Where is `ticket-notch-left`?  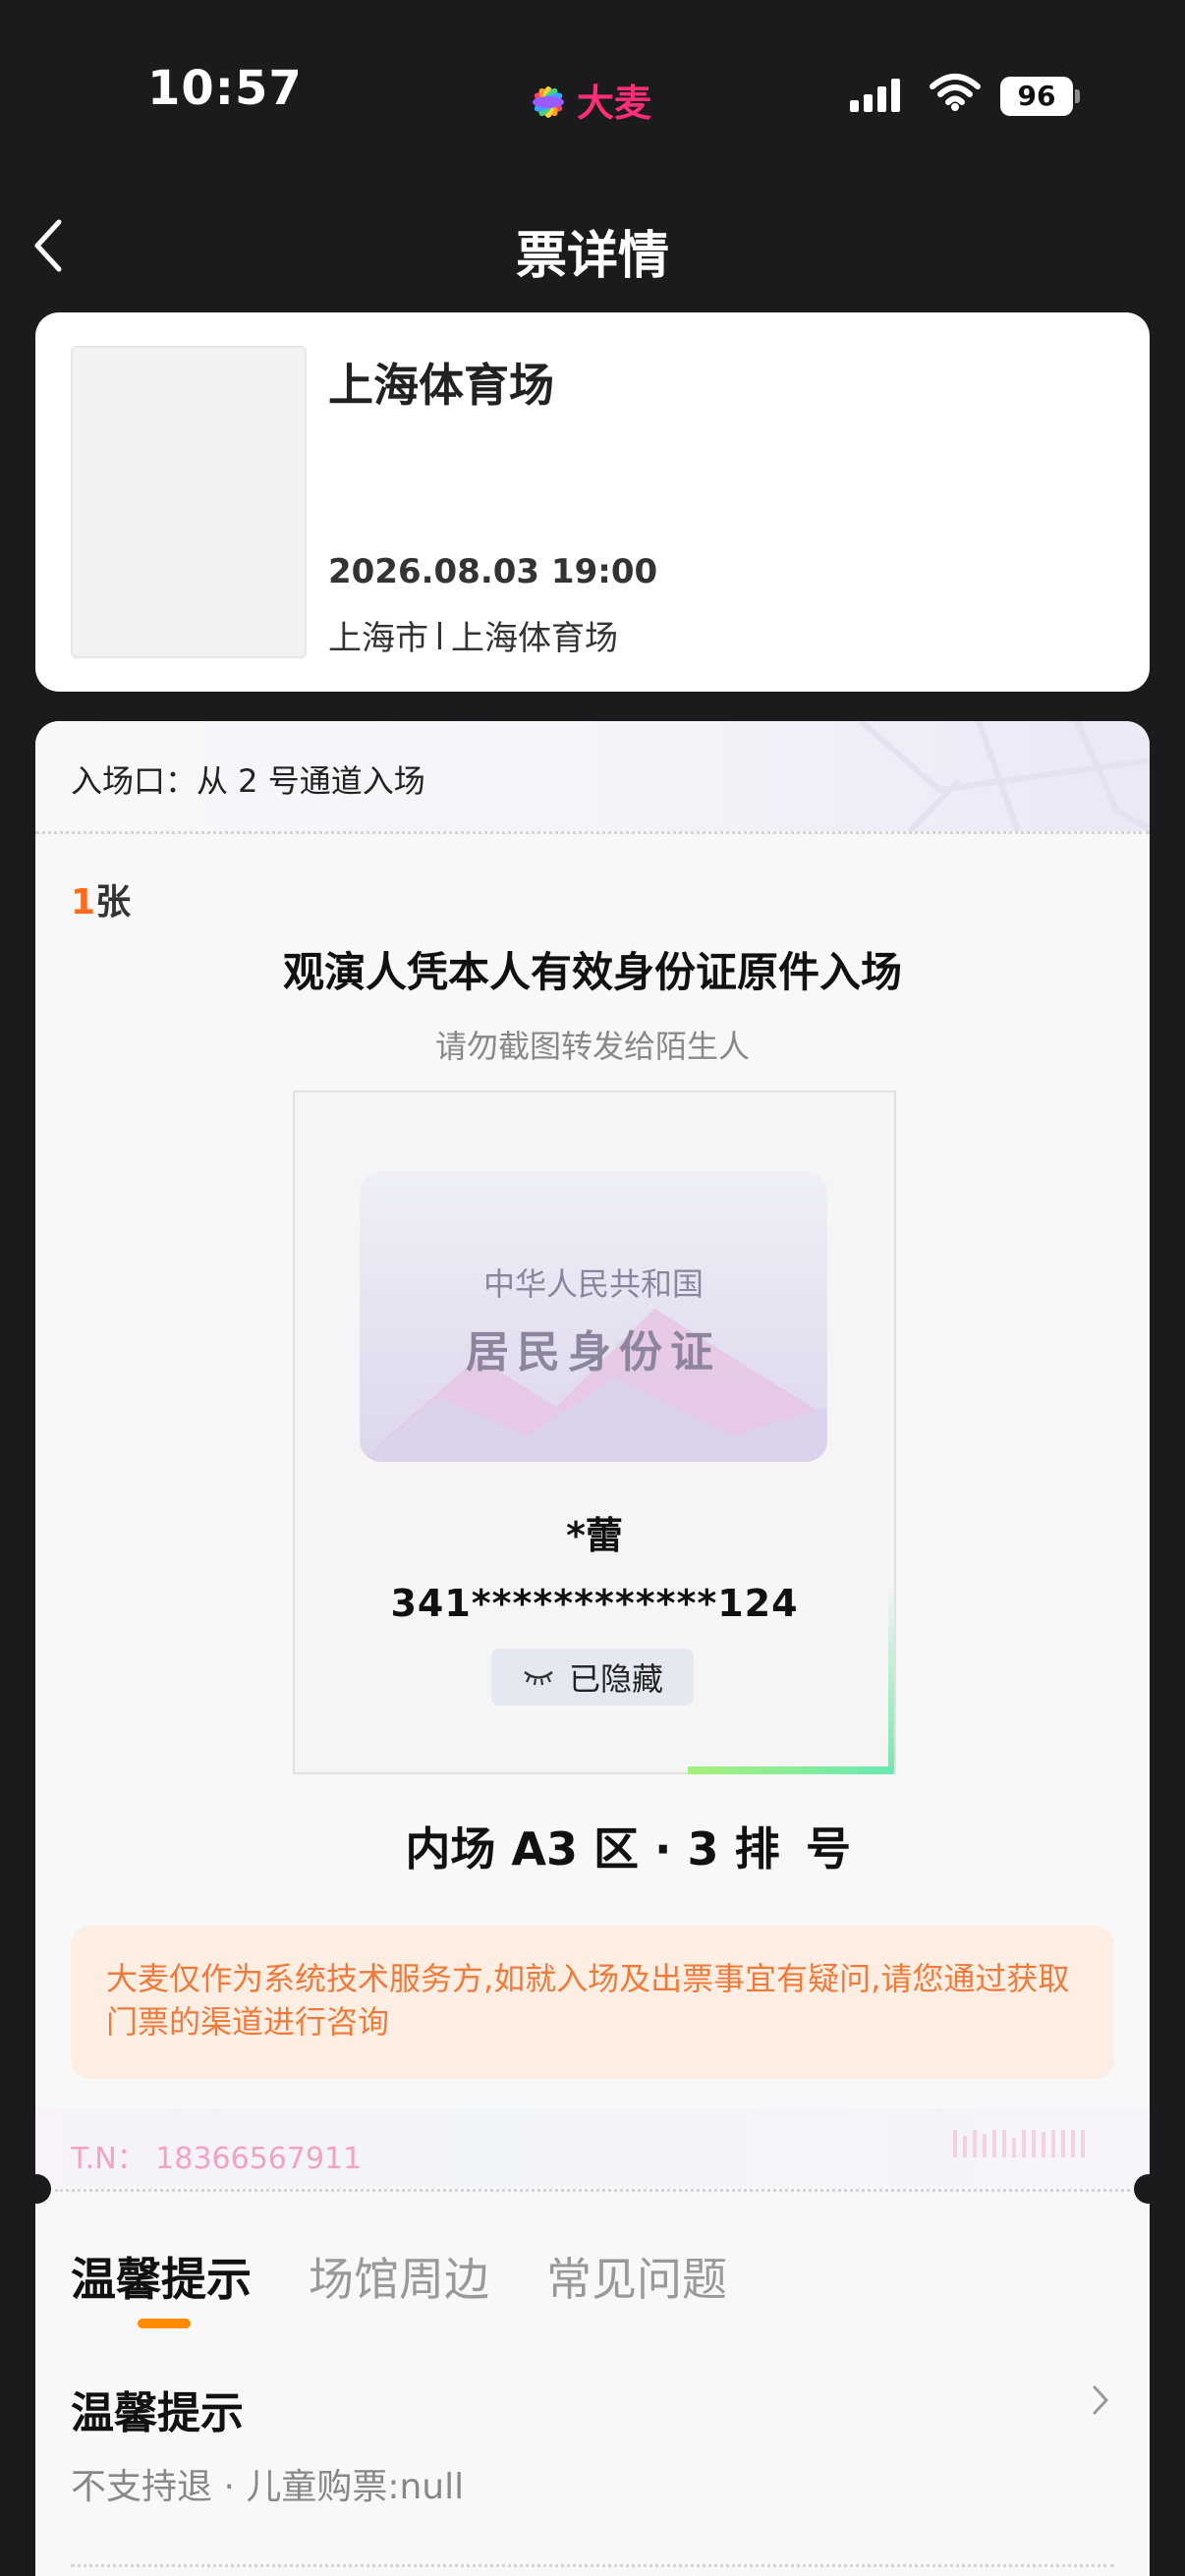 ticket-notch-left is located at coordinates (37, 2189).